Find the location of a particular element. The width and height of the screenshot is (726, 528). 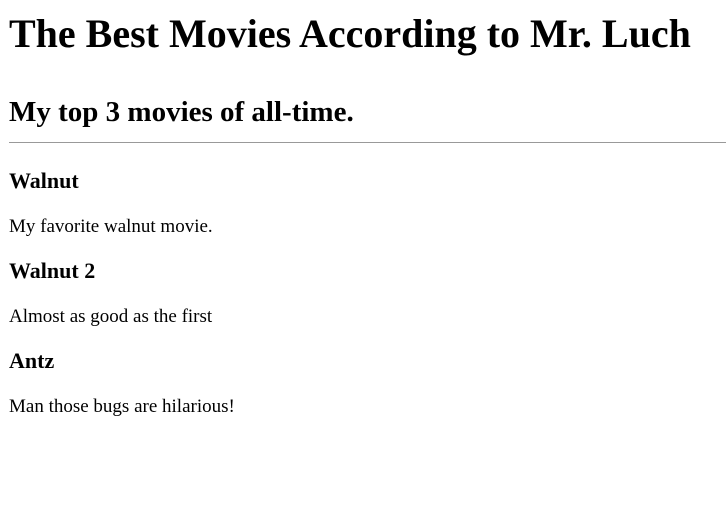

movie-description: Almost as good as the first is located at coordinates (111, 316).